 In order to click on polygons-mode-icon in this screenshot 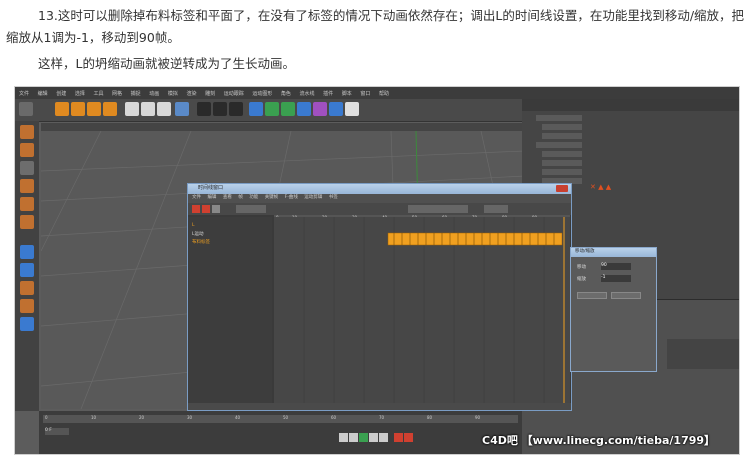, I will do `click(27, 222)`.